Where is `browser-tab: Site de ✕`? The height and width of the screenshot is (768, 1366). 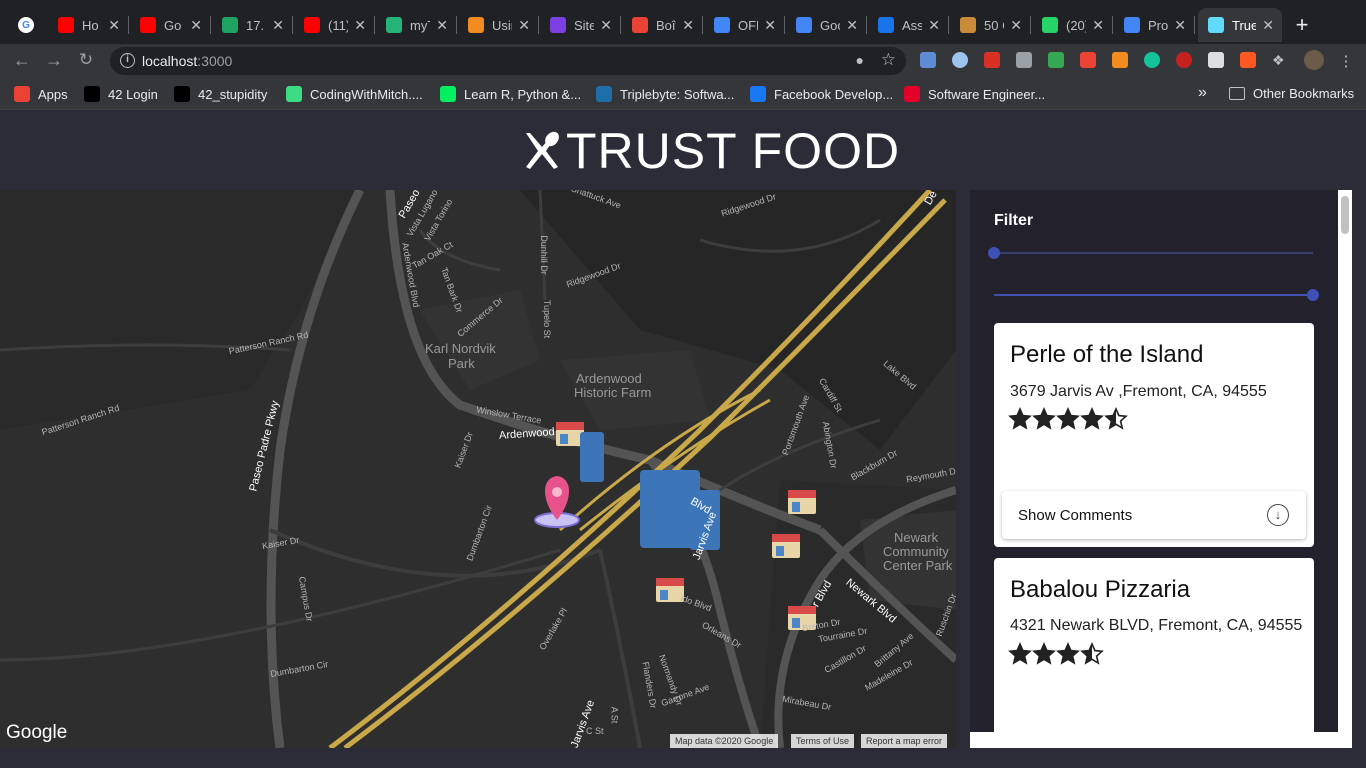
browser-tab: Site de ✕ is located at coordinates (580, 25).